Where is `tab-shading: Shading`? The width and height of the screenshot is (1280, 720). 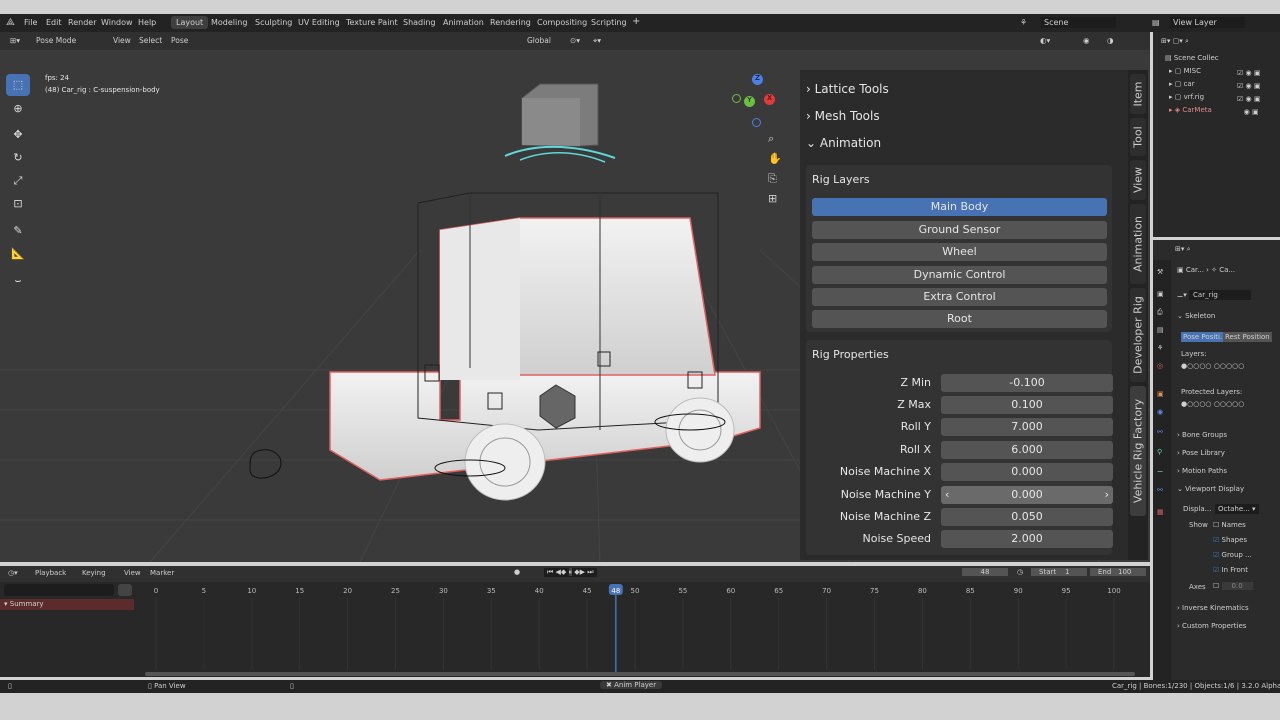 tab-shading: Shading is located at coordinates (419, 22).